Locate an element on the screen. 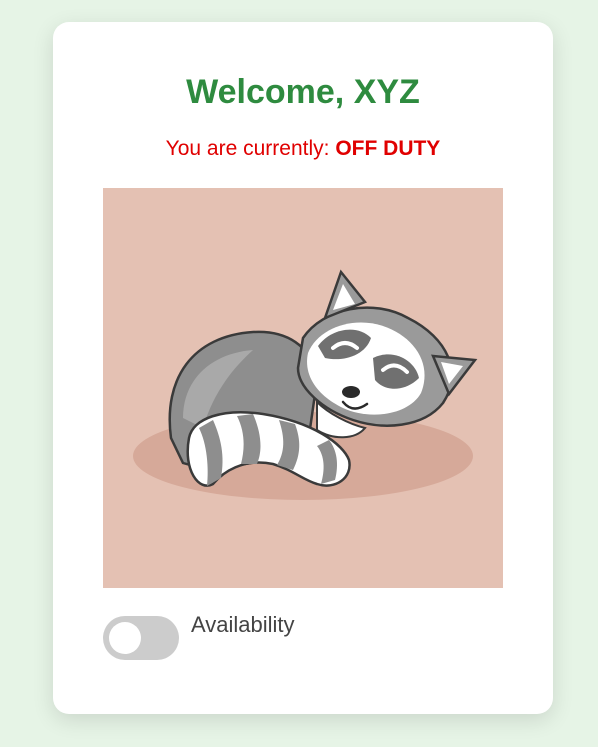  toggle-knob is located at coordinates (125, 638).